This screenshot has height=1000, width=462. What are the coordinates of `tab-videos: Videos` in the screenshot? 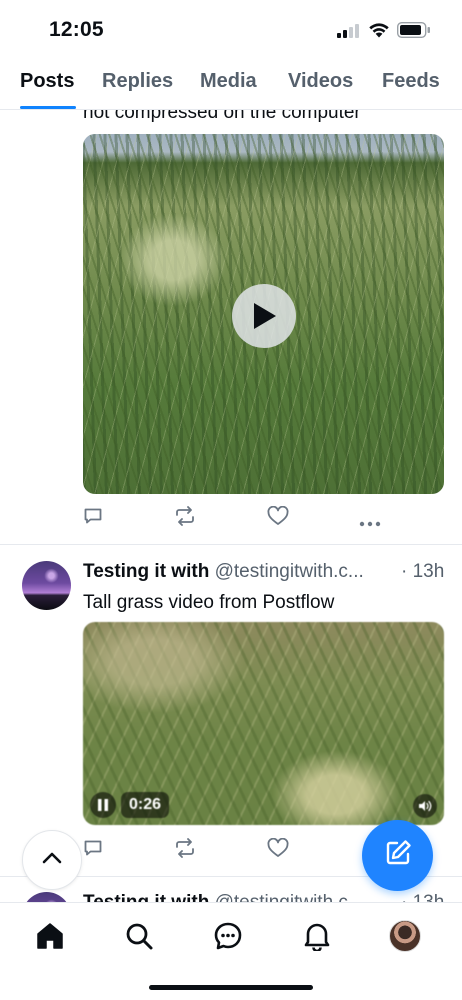 It's located at (320, 81).